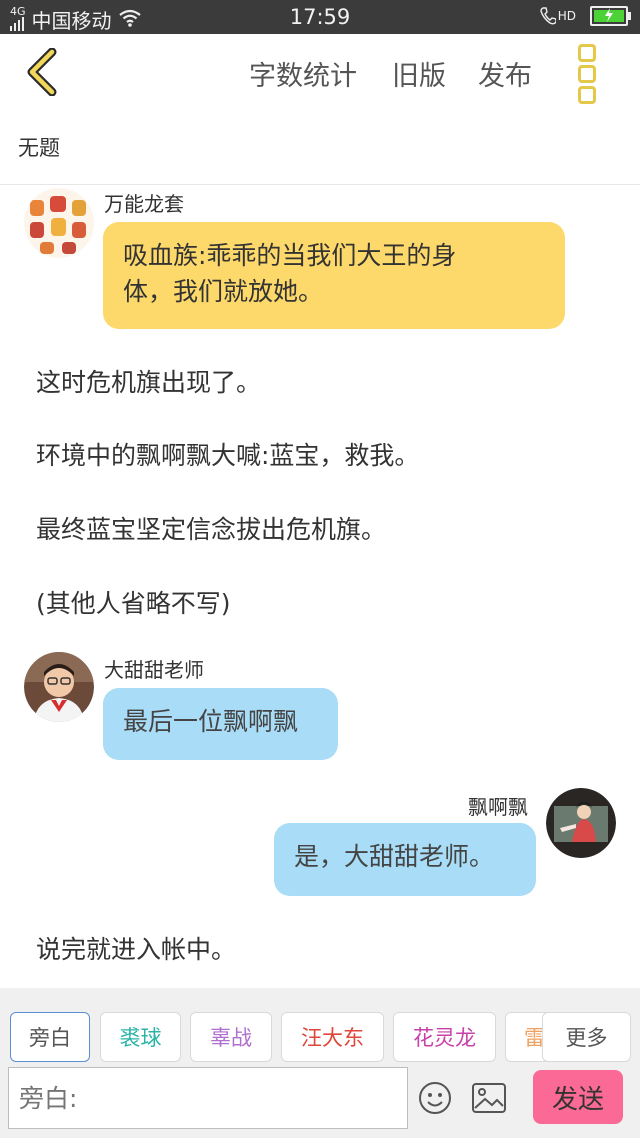 The width and height of the screenshot is (640, 1138). I want to click on role-chip-narrator: 旁白, so click(50, 1037).